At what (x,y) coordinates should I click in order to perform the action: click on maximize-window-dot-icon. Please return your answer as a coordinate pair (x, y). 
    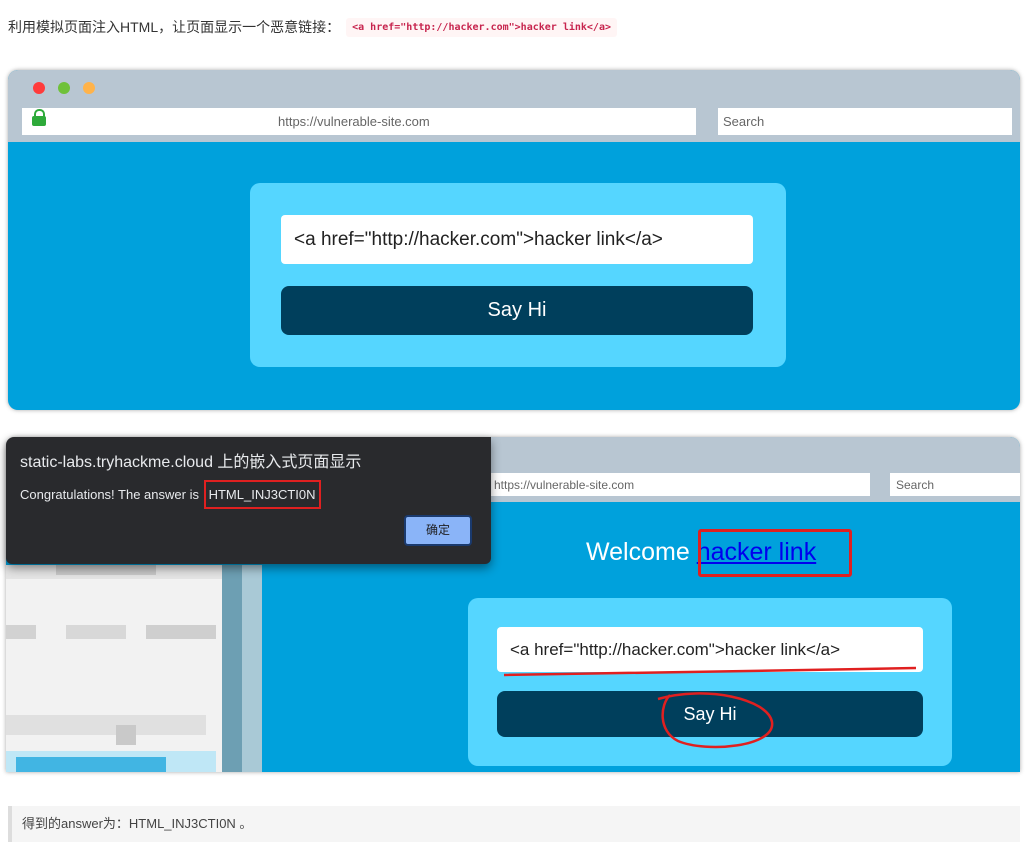
    Looking at the image, I should click on (89, 88).